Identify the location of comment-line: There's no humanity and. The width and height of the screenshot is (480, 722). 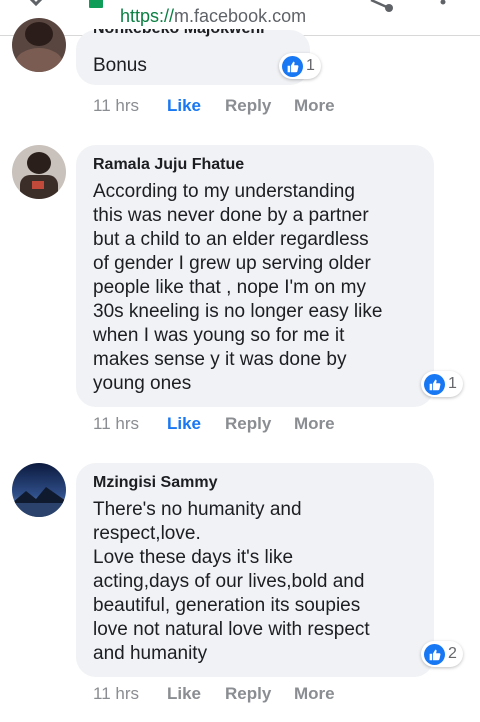
(197, 509).